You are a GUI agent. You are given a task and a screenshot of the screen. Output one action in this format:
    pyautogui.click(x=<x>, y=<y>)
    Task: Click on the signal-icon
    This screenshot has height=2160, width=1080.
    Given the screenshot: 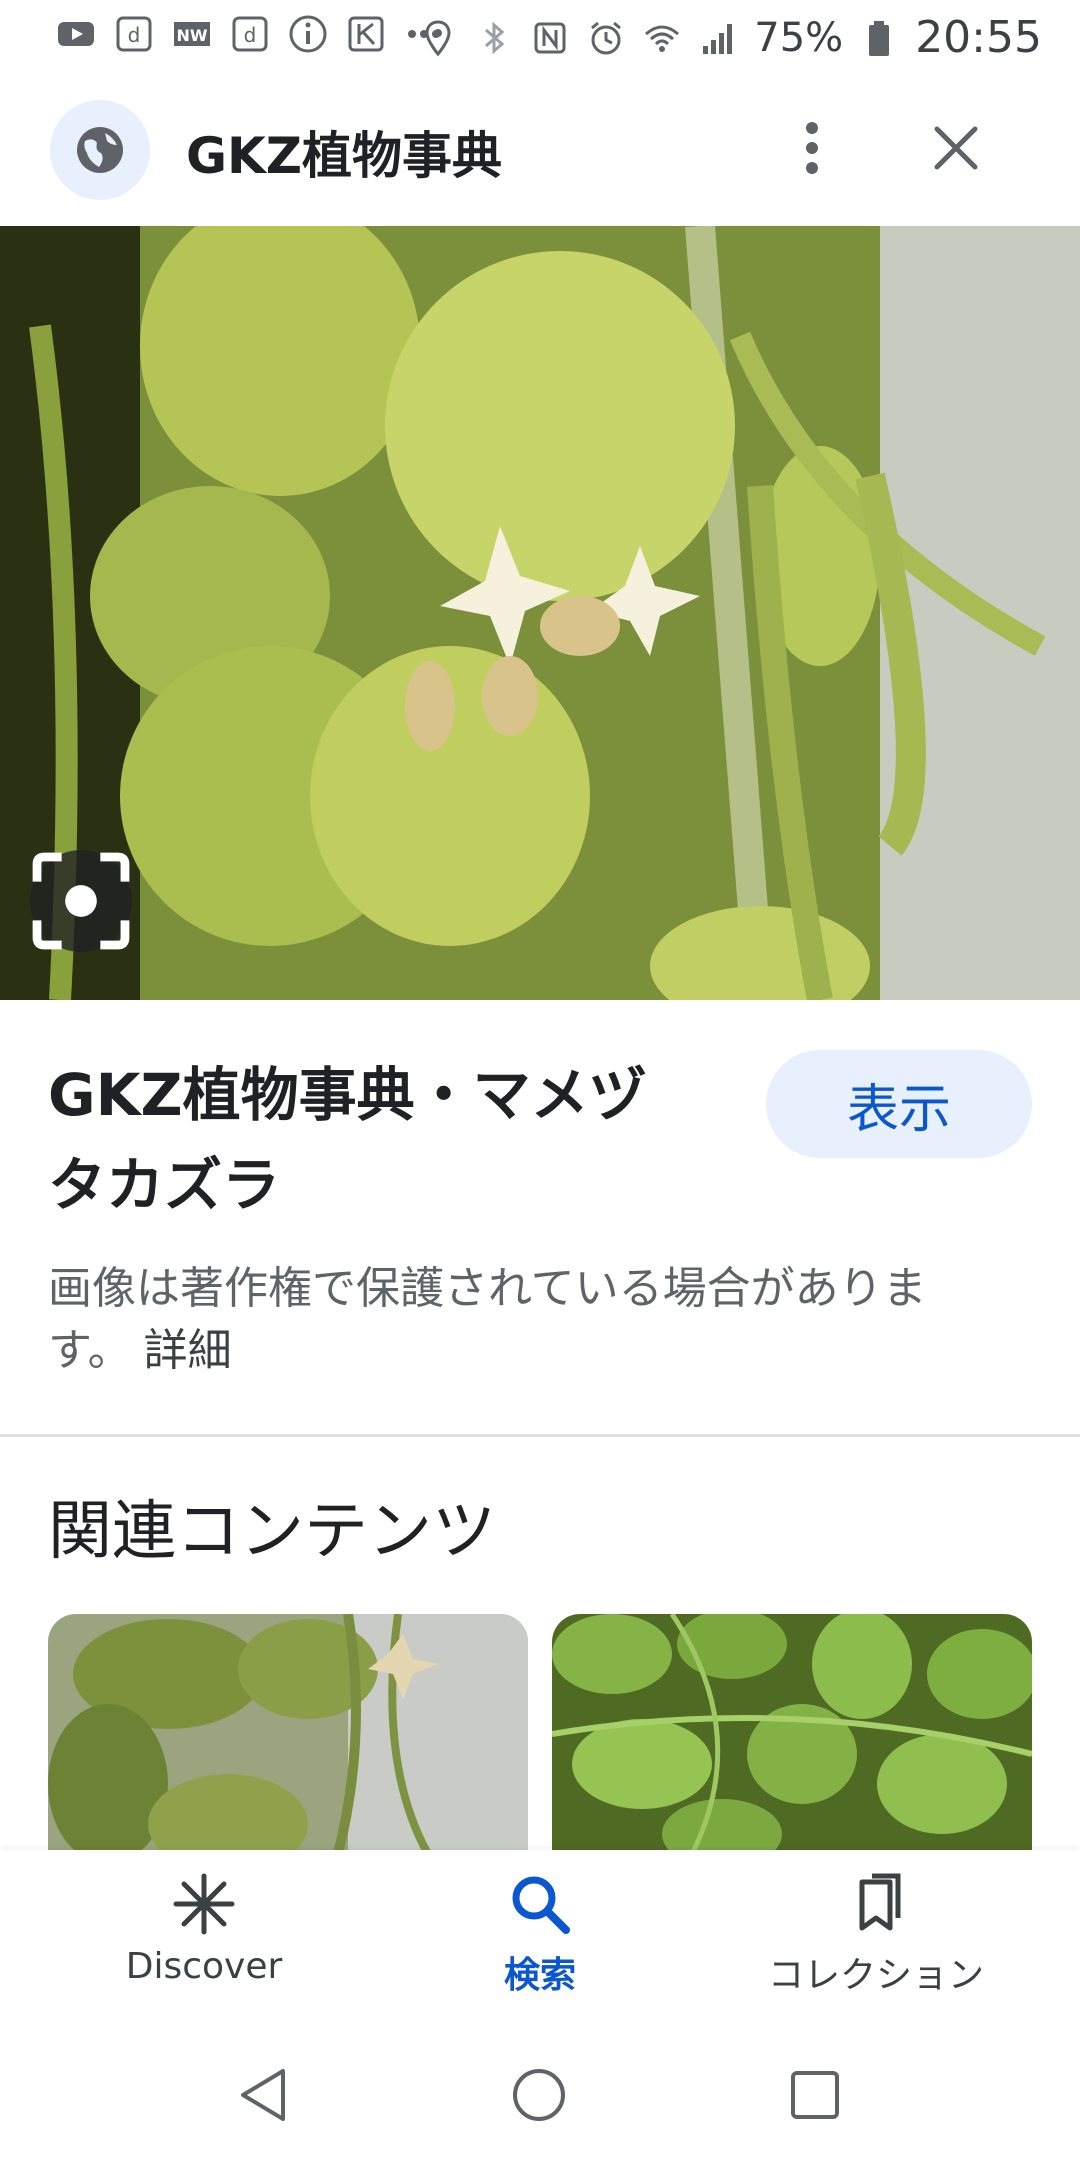 What is the action you would take?
    pyautogui.click(x=718, y=38)
    